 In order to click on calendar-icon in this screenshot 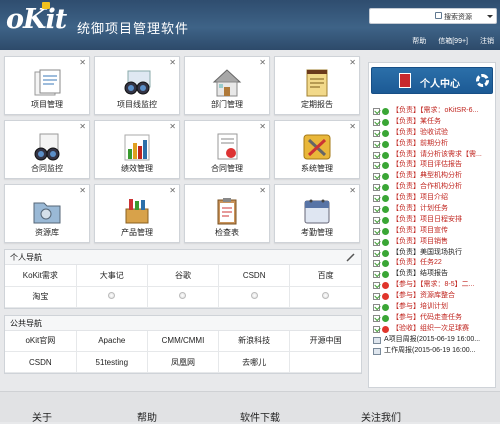, I will do `click(317, 211)`.